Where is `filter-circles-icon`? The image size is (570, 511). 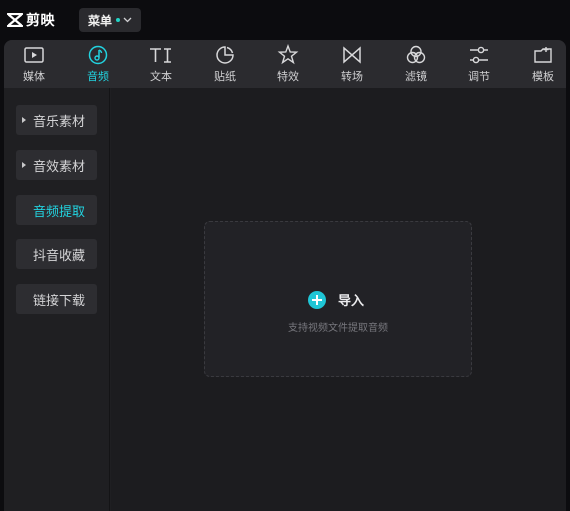
filter-circles-icon is located at coordinates (416, 55).